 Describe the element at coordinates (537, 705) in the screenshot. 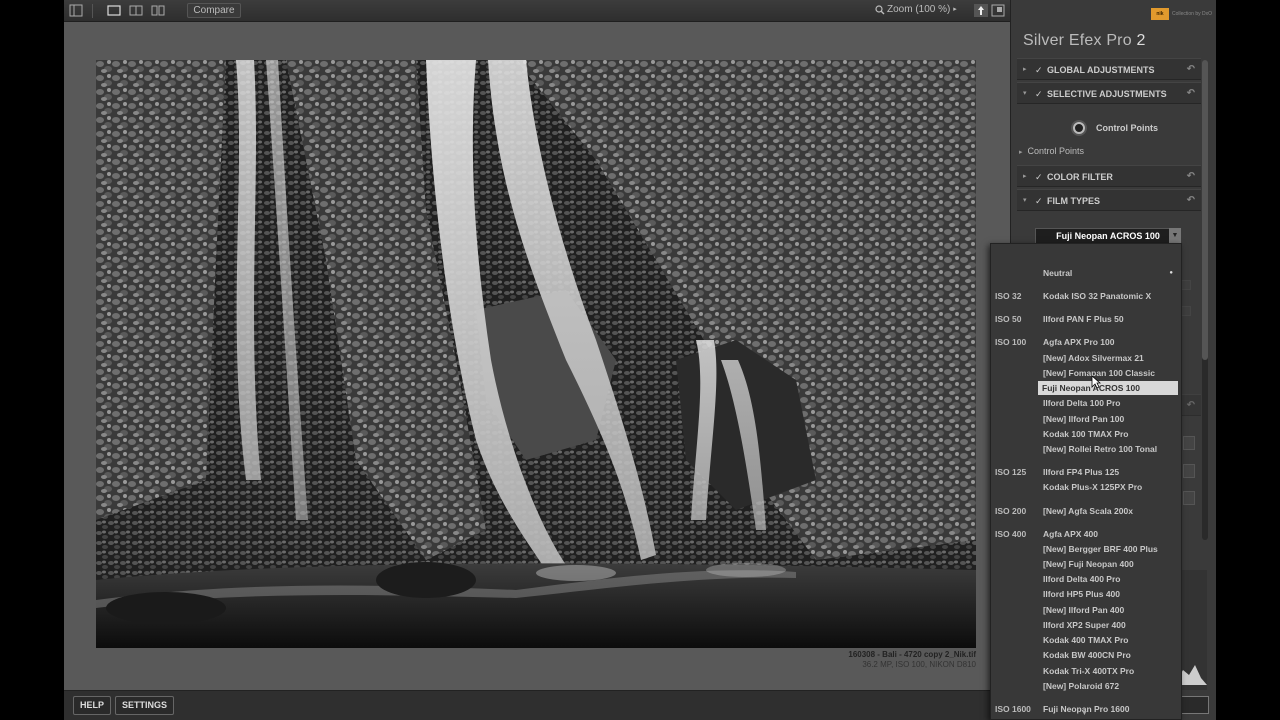

I see `bottom-bar: HELP SETTINGS` at that location.